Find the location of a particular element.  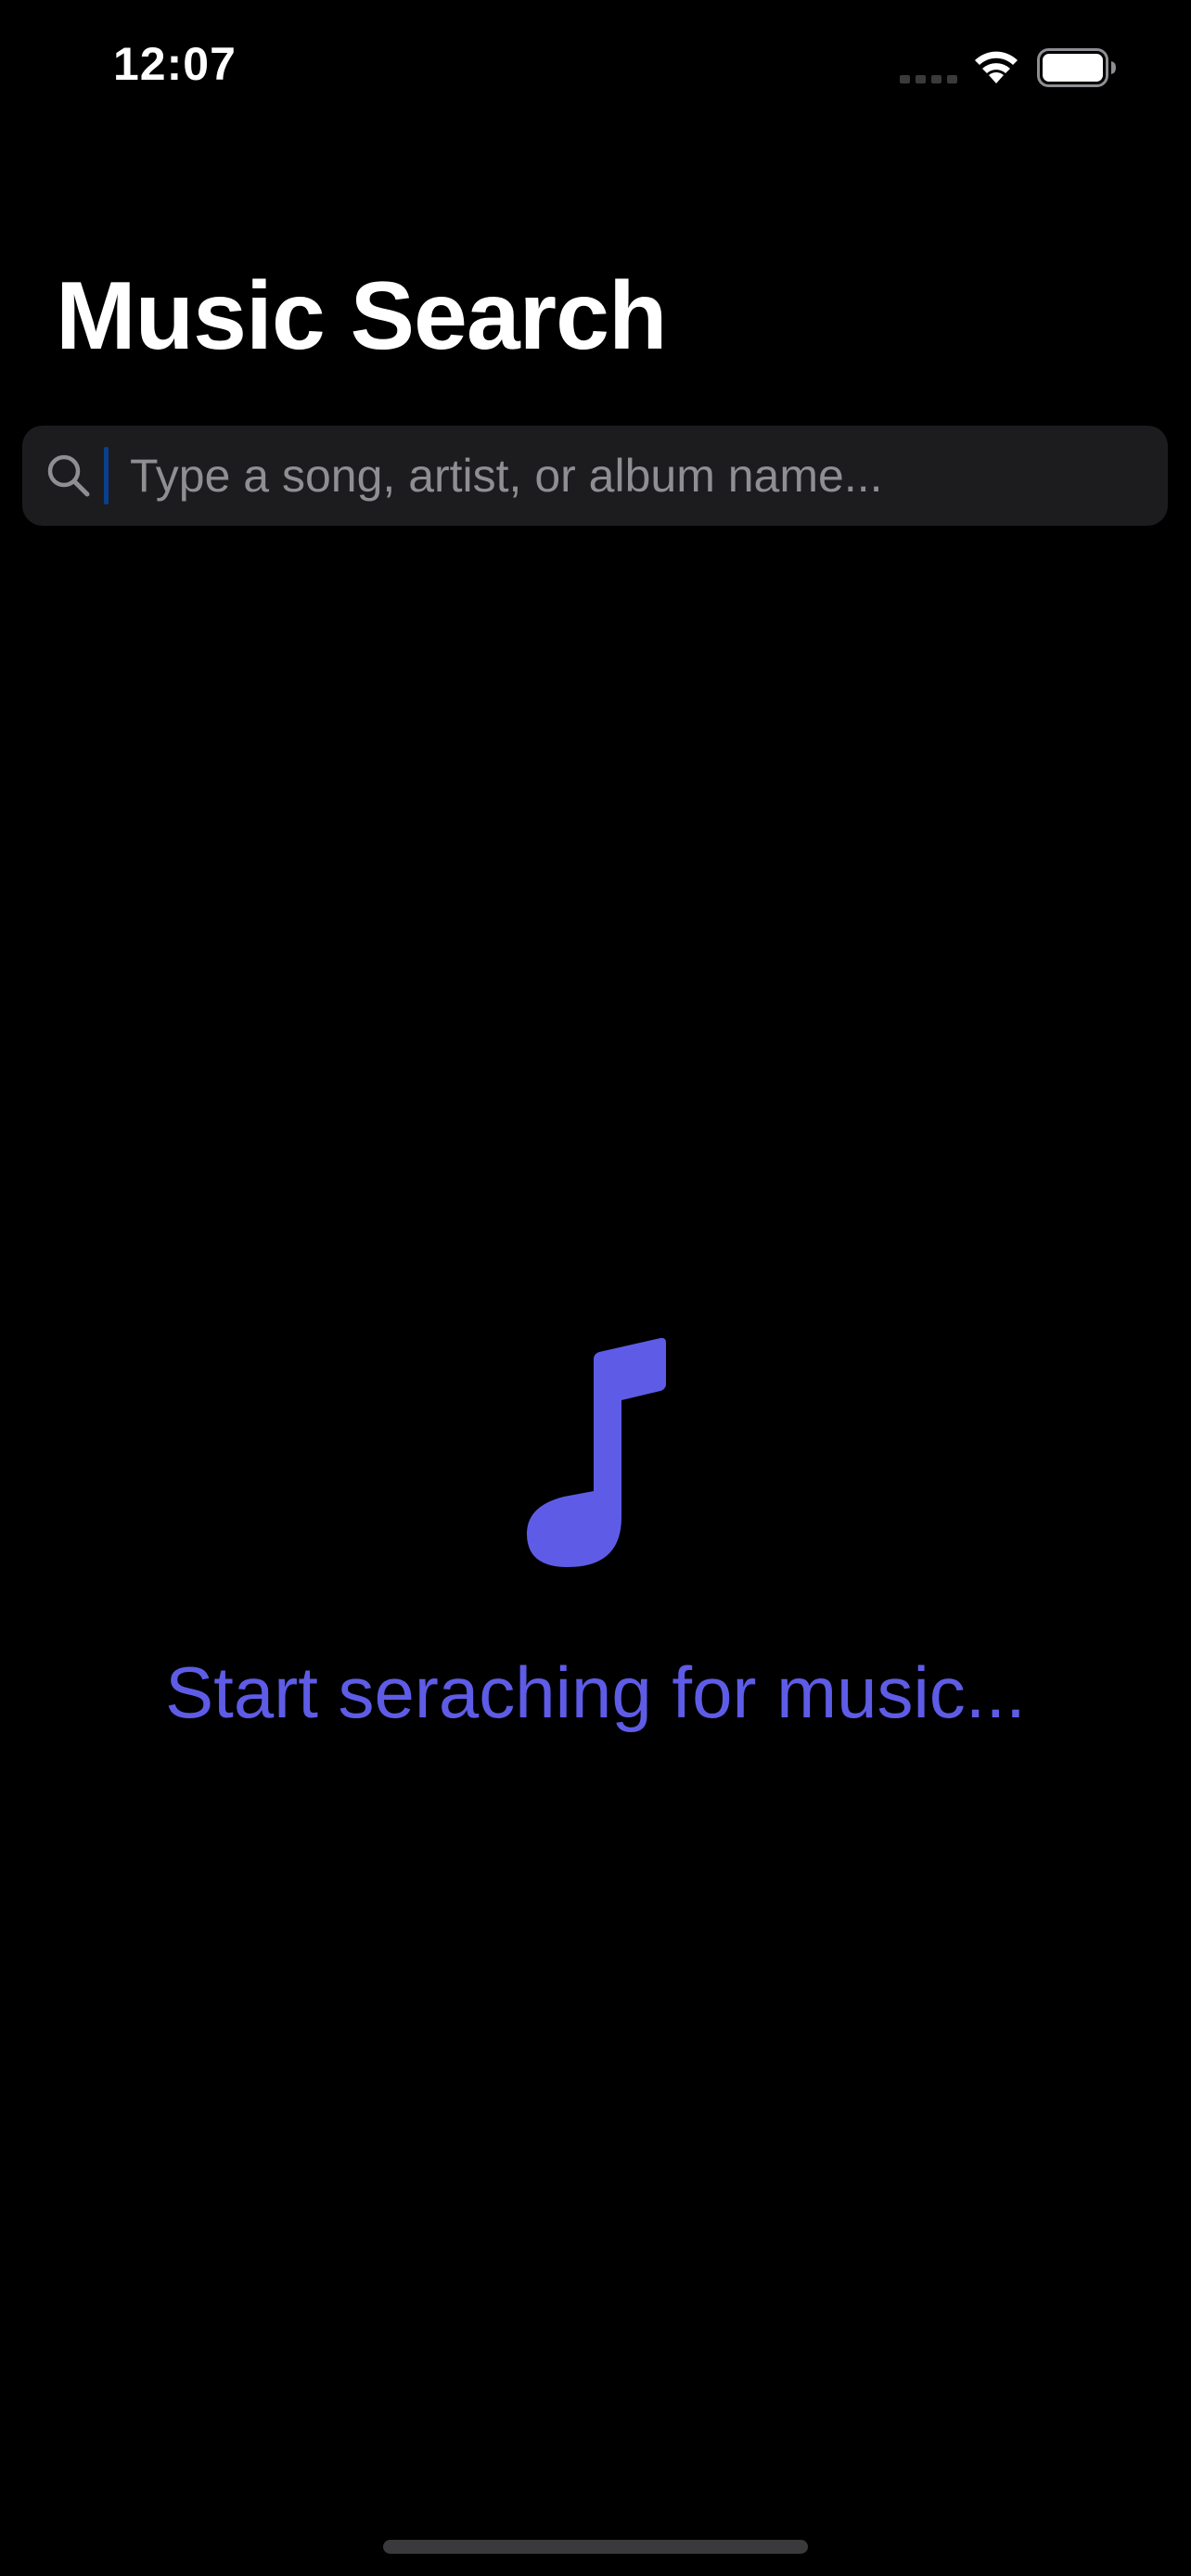

page-title: Music Search is located at coordinates (362, 316).